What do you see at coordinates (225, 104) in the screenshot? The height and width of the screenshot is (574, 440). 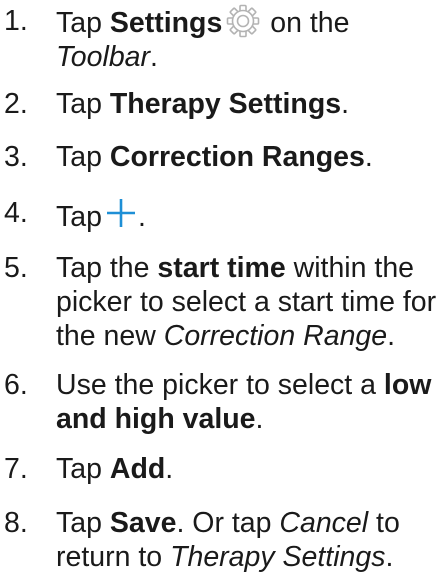 I see `bold-term: Therapy Settings` at bounding box center [225, 104].